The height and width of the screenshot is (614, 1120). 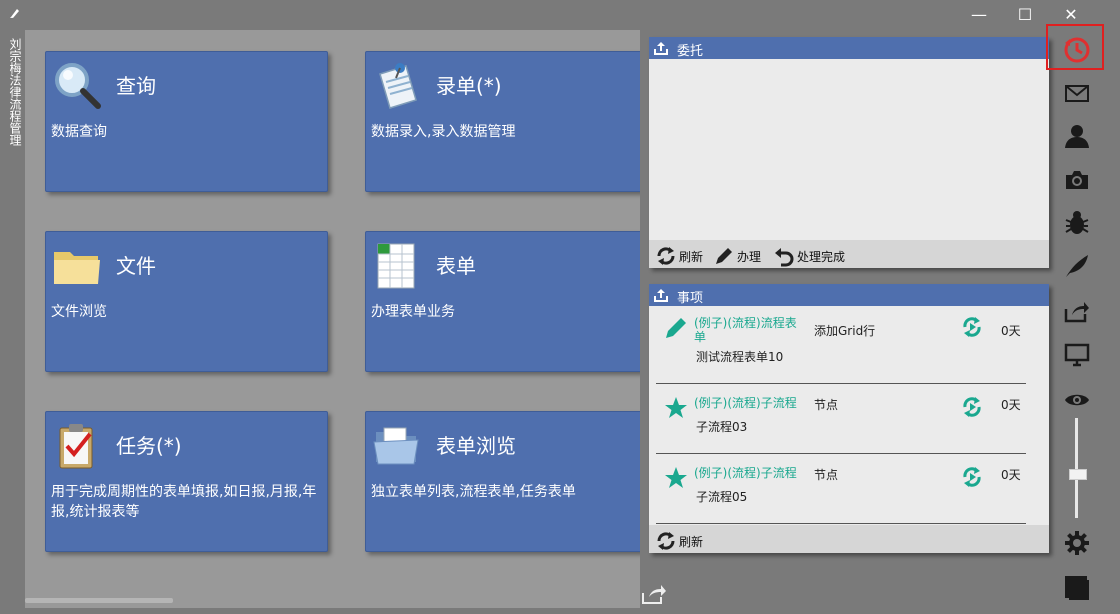 I want to click on task-subtitle: 子流程03, so click(x=722, y=427).